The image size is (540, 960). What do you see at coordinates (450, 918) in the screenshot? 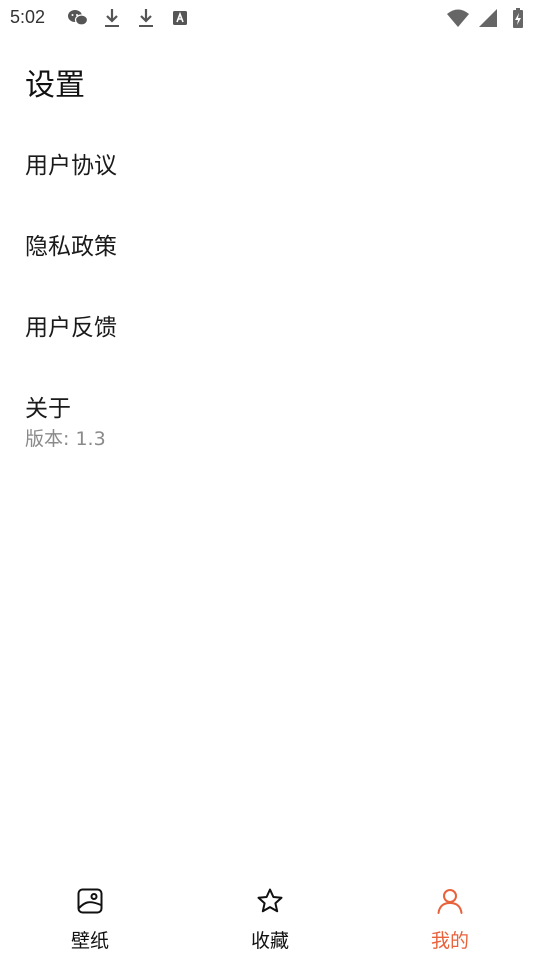
I see `nav-mine: 我的` at bounding box center [450, 918].